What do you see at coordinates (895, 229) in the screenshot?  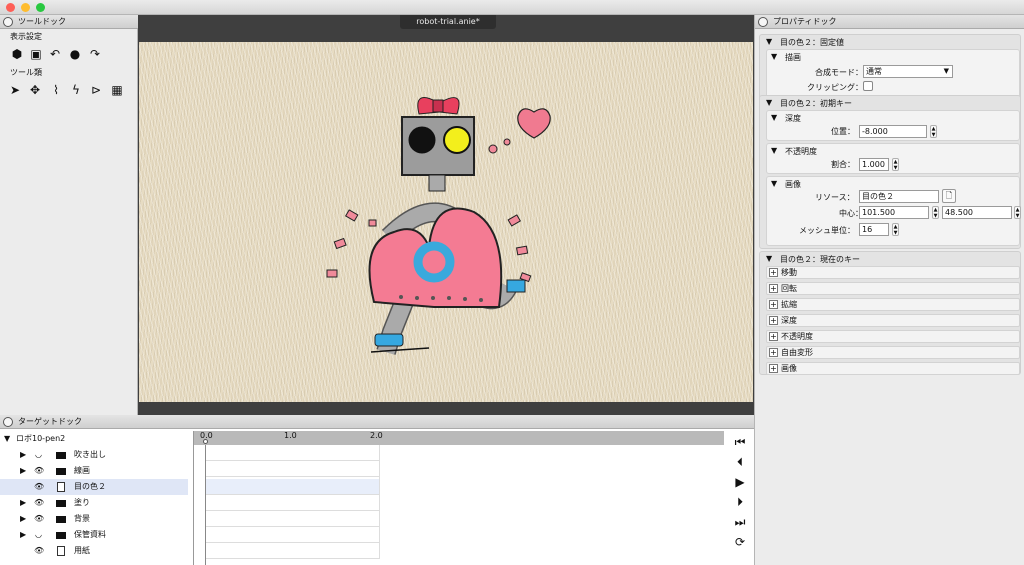 I see `mesh-unit-stepper: ▲ ▼` at bounding box center [895, 229].